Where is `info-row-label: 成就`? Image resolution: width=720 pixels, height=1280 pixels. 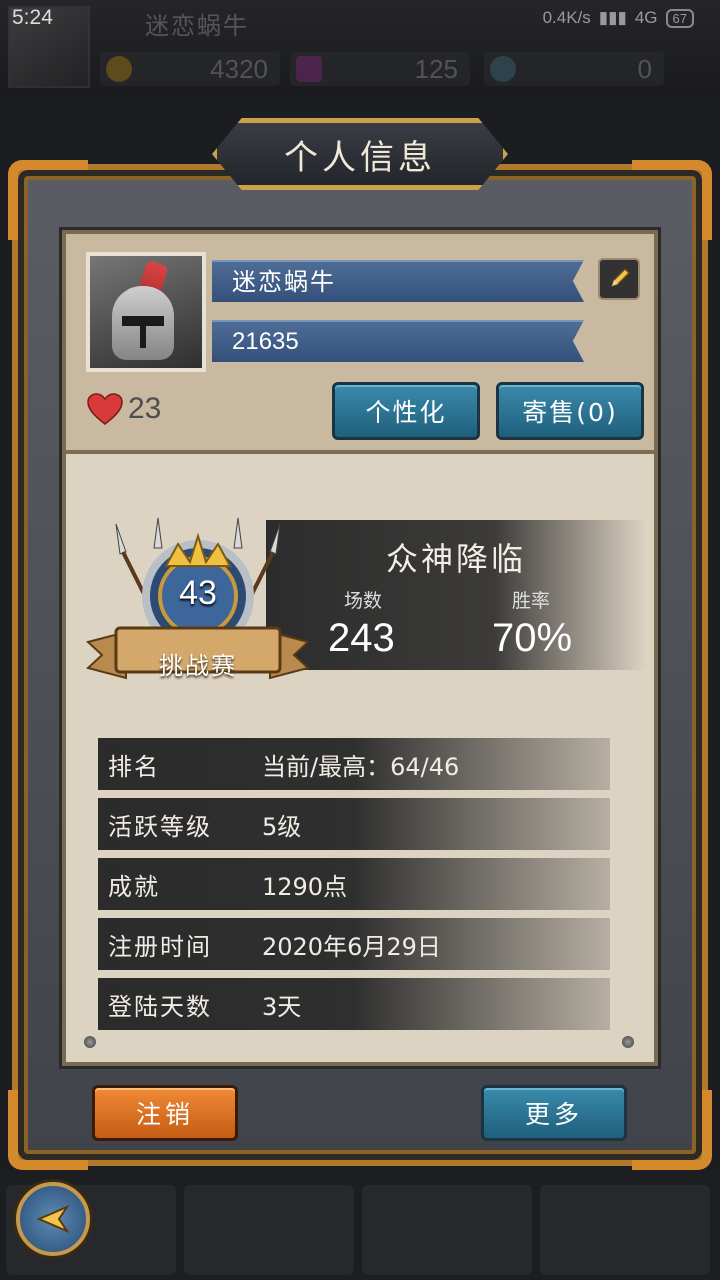
info-row-label: 成就 is located at coordinates (134, 886).